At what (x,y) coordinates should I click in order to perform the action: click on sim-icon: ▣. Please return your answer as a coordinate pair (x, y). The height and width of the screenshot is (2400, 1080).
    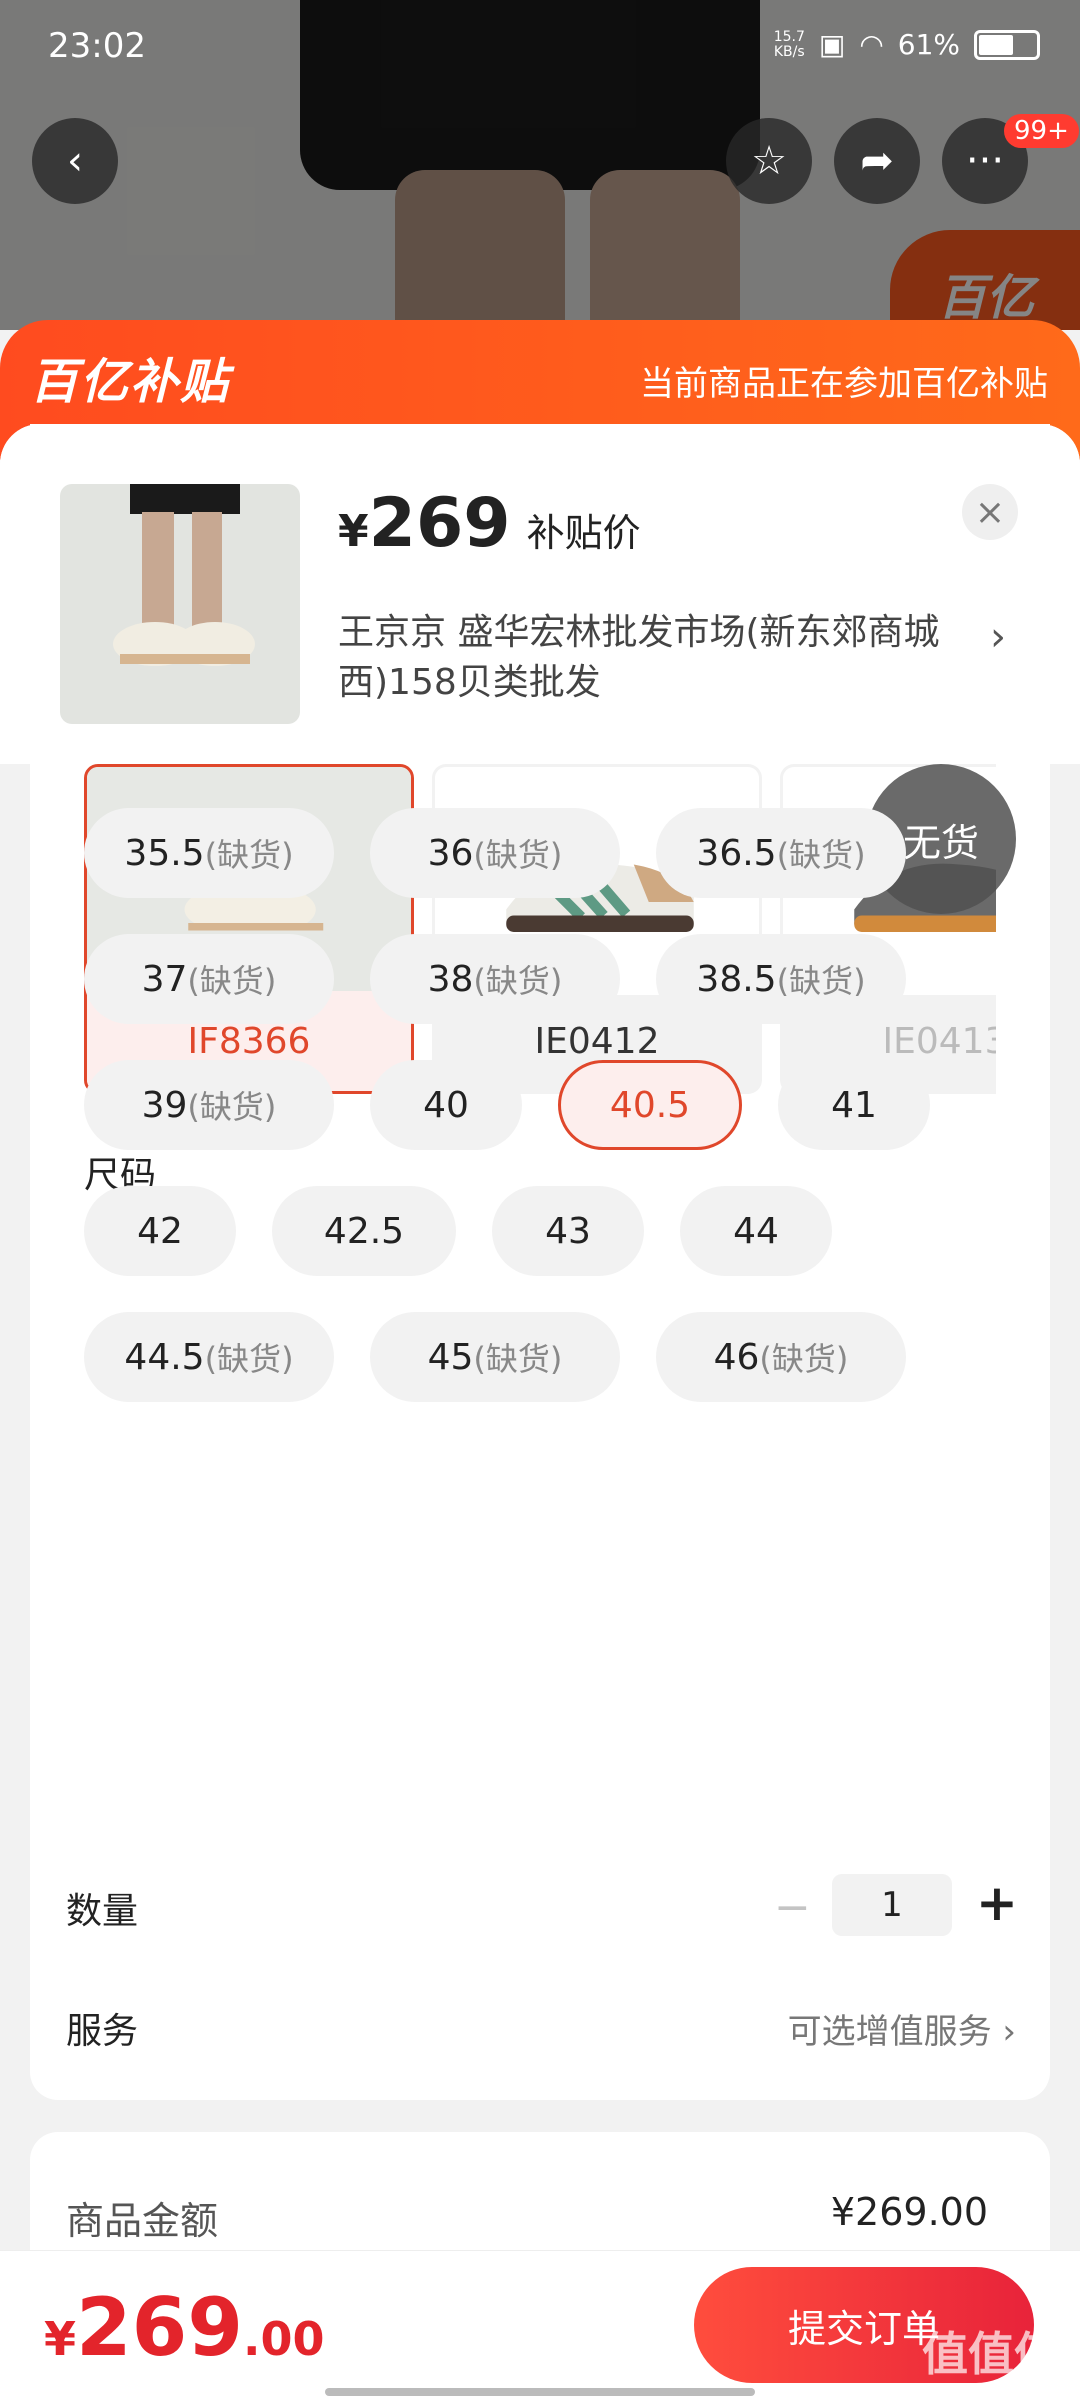
    Looking at the image, I should click on (832, 44).